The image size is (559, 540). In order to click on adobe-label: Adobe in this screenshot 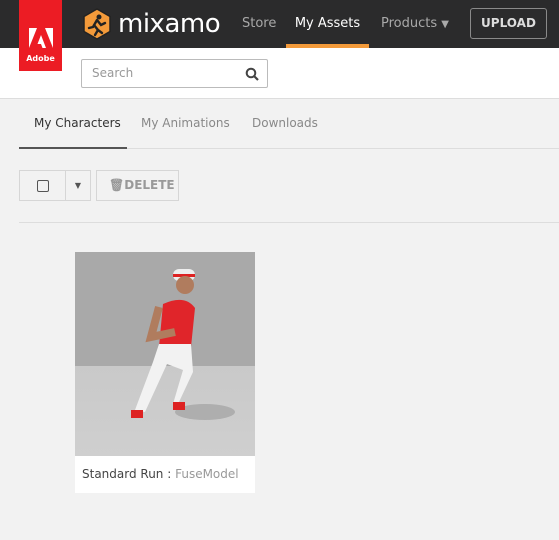, I will do `click(40, 58)`.